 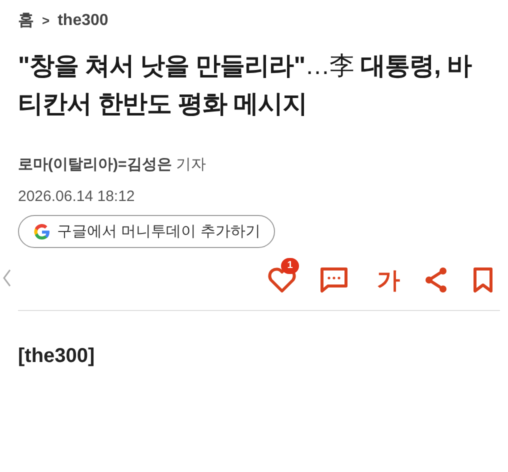 I want to click on headline: "창을 쳐서 낫을 만들리라"…李 대통령, 바티칸서 한반도 평화 메시지, so click(x=245, y=85).